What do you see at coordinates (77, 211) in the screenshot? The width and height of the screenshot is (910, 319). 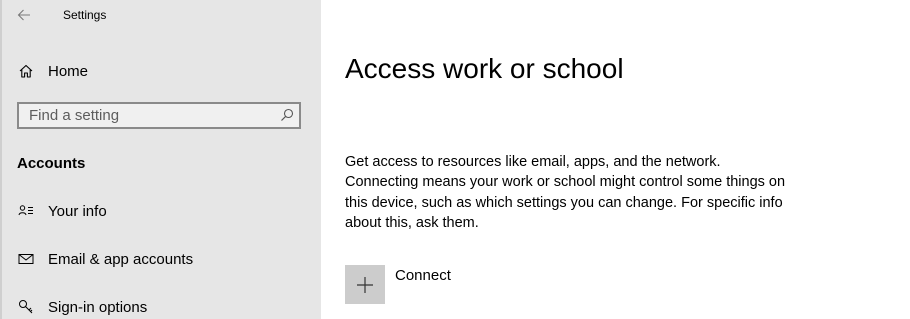 I see `nav-item-label: Your info` at bounding box center [77, 211].